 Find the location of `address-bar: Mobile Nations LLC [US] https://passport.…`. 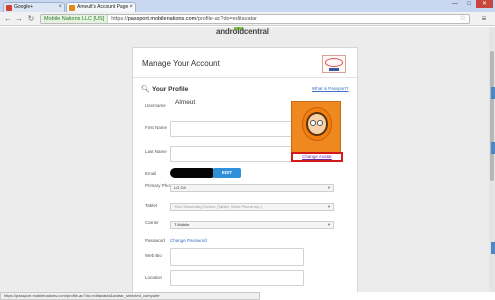

address-bar: Mobile Nations LLC [US] https://passport.… is located at coordinates (255, 19).